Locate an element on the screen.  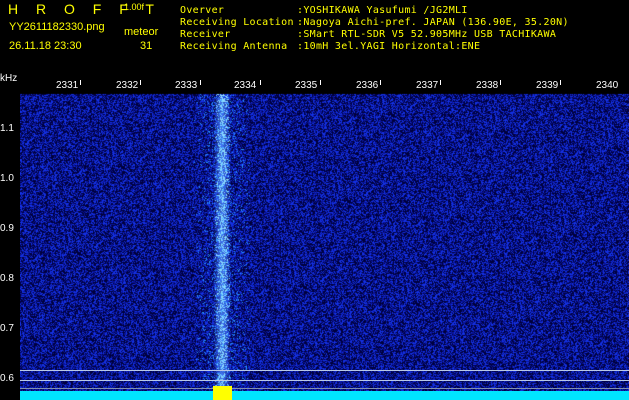
y-tick-0-9: 0.9 is located at coordinates (7, 228).